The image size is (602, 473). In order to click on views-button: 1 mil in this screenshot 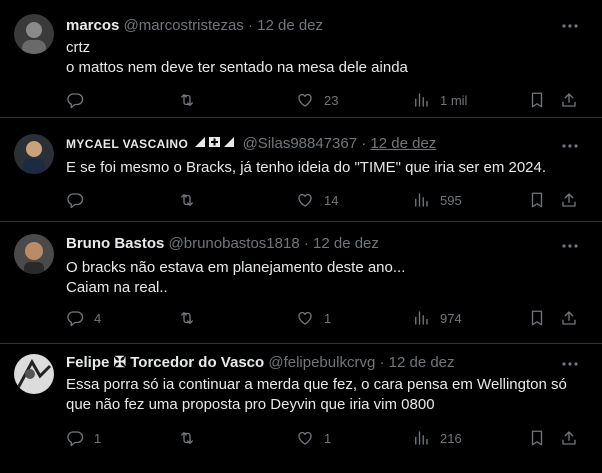, I will do `click(439, 100)`.